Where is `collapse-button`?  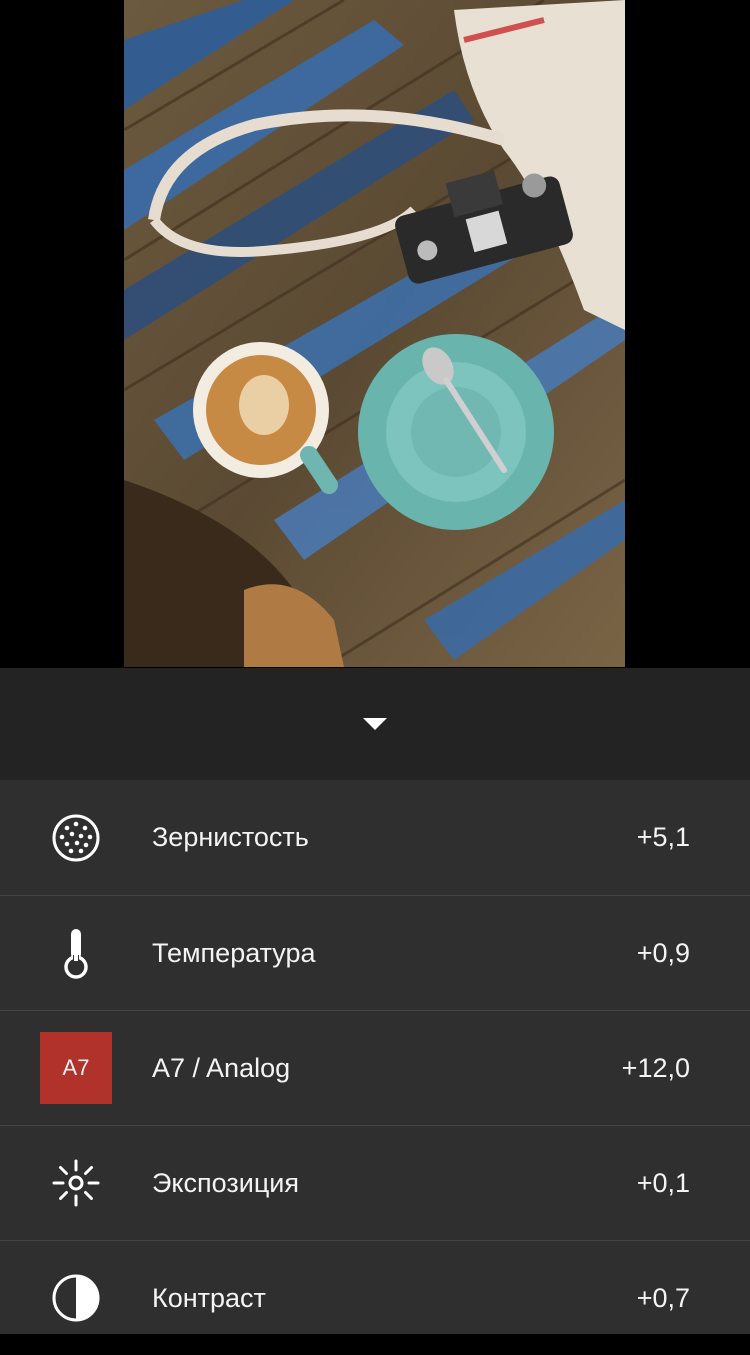
collapse-button is located at coordinates (375, 724).